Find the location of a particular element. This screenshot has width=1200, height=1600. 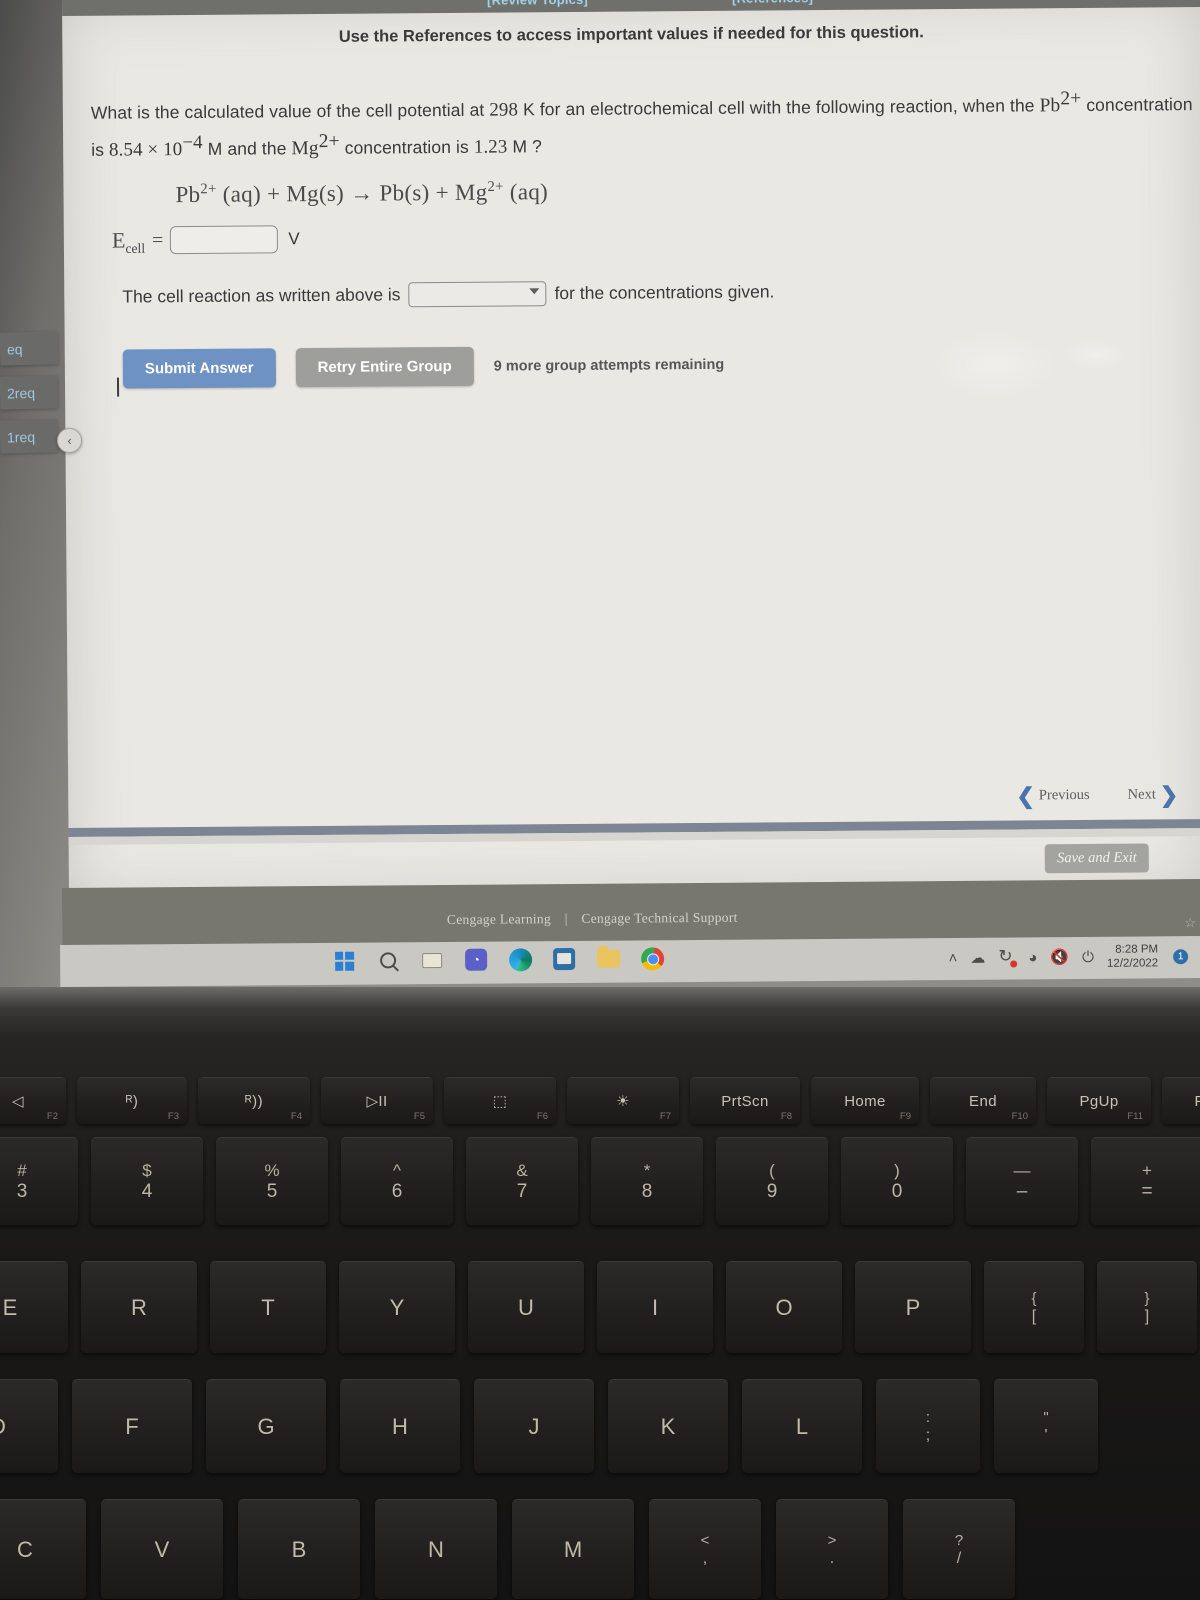

key-f10-end: End F10 is located at coordinates (983, 1100).